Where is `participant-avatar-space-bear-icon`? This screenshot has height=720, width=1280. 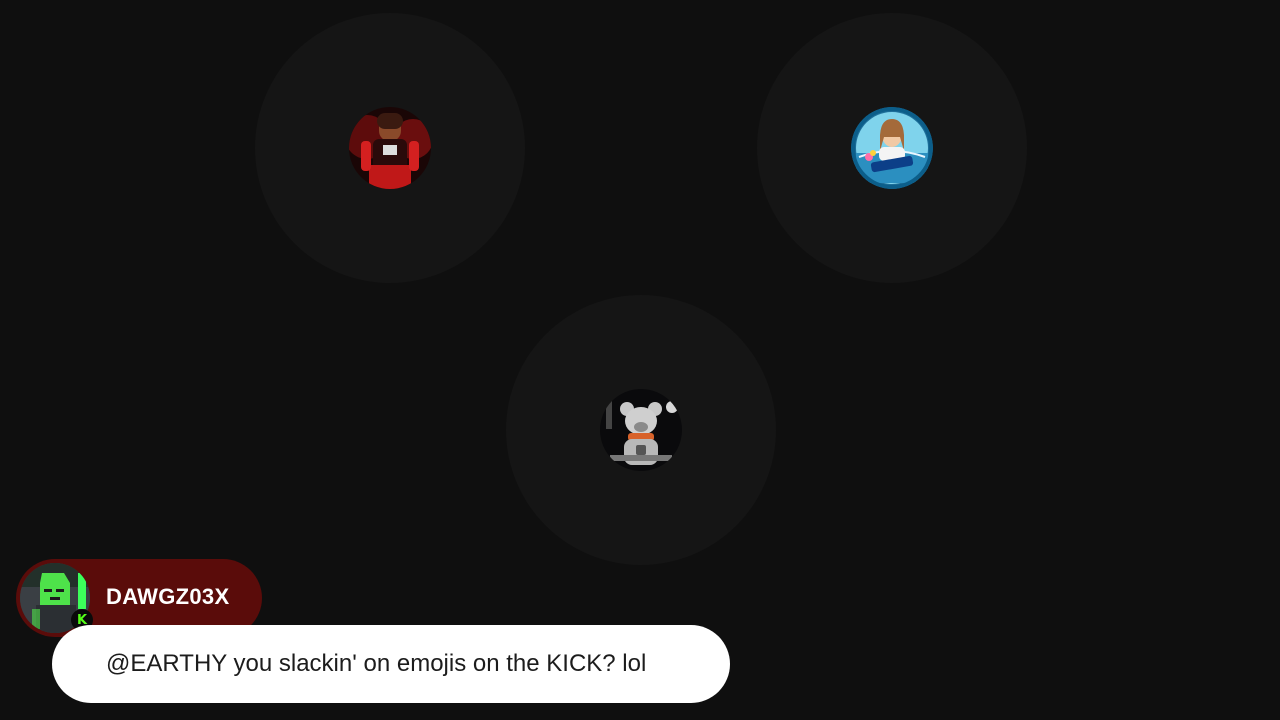
participant-avatar-space-bear-icon is located at coordinates (641, 430).